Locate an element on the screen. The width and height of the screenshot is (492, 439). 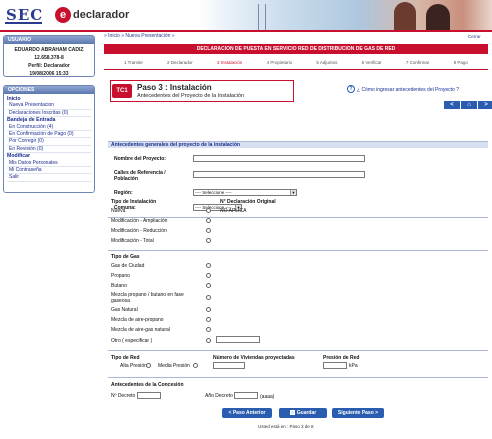
network-radio-media is located at coordinates (195, 365).